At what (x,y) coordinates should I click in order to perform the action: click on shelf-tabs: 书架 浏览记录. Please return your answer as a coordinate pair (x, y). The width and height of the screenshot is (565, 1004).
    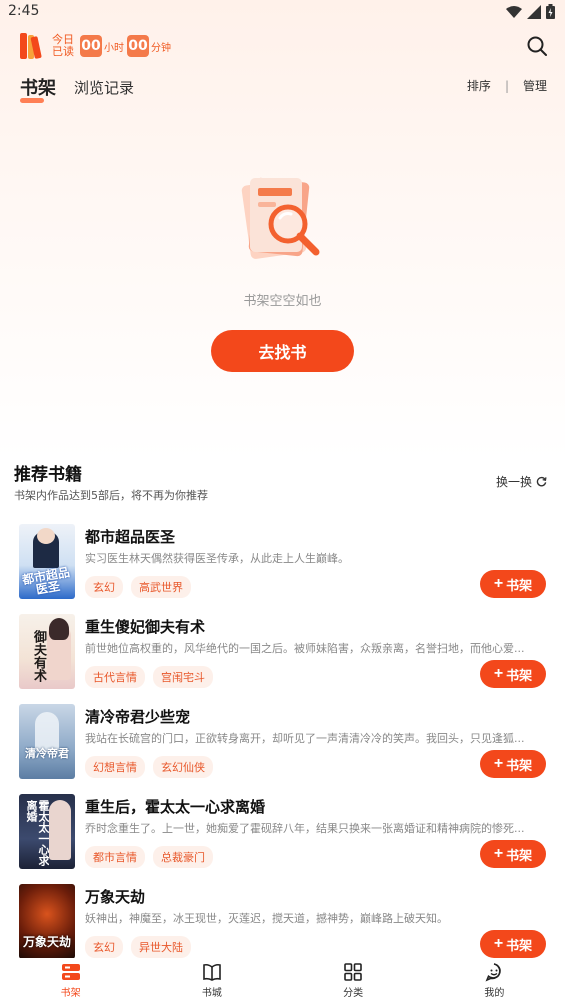
    Looking at the image, I should click on (77, 88).